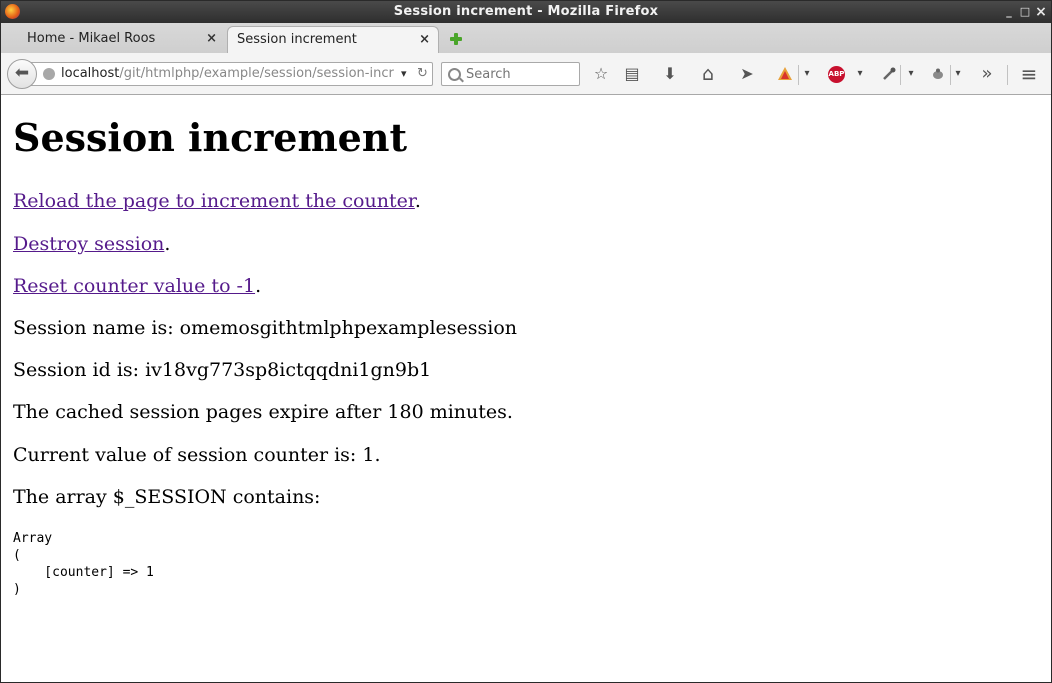 The width and height of the screenshot is (1052, 683). What do you see at coordinates (1009, 12) in the screenshot?
I see `minimize-button: _` at bounding box center [1009, 12].